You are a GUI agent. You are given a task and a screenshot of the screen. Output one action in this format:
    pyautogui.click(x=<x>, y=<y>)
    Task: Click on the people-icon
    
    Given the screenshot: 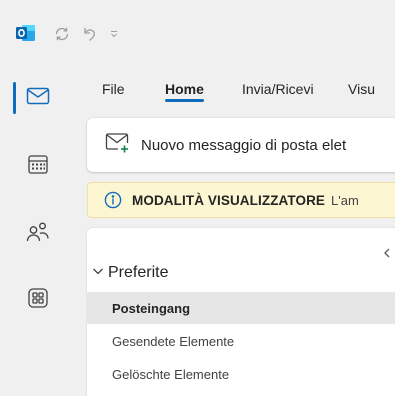 What is the action you would take?
    pyautogui.click(x=38, y=234)
    